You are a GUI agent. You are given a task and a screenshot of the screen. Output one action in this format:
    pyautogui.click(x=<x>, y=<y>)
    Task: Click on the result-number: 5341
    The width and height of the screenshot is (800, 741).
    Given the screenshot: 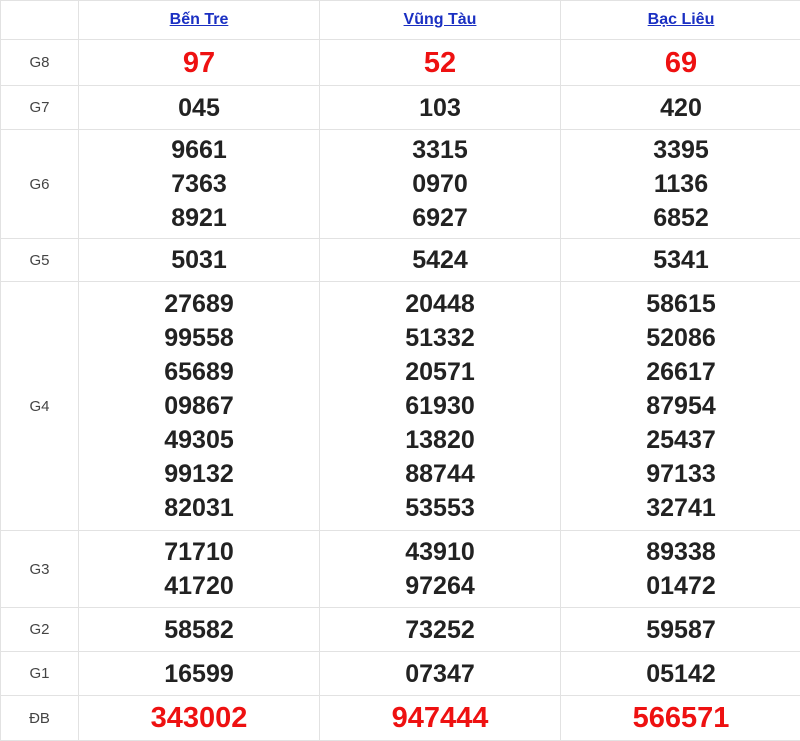 What is the action you would take?
    pyautogui.click(x=680, y=260)
    